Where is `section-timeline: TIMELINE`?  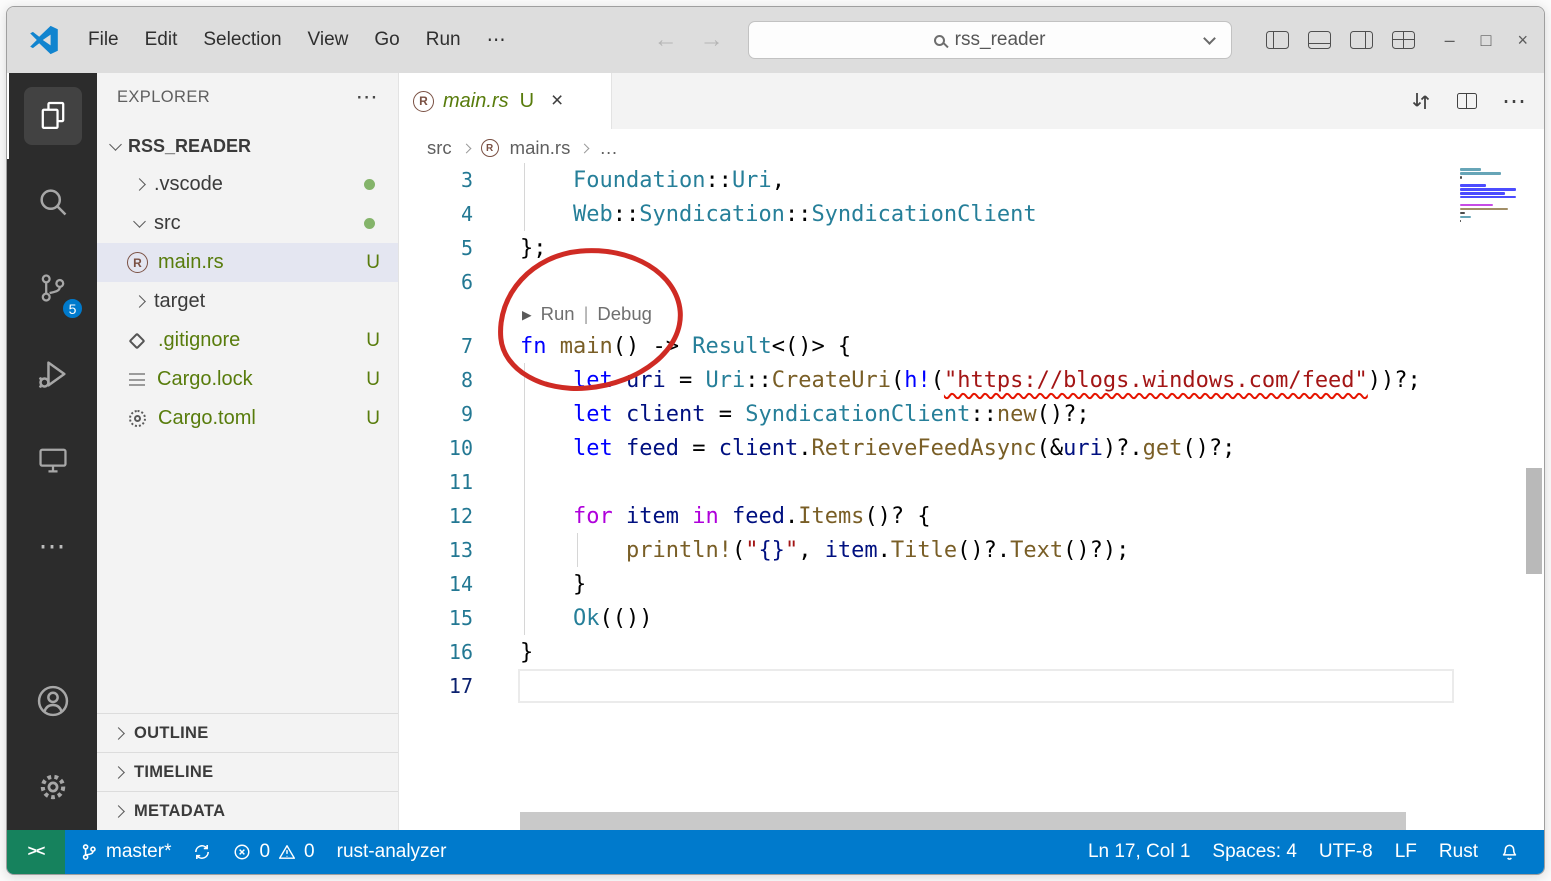
section-timeline: TIMELINE is located at coordinates (247, 771).